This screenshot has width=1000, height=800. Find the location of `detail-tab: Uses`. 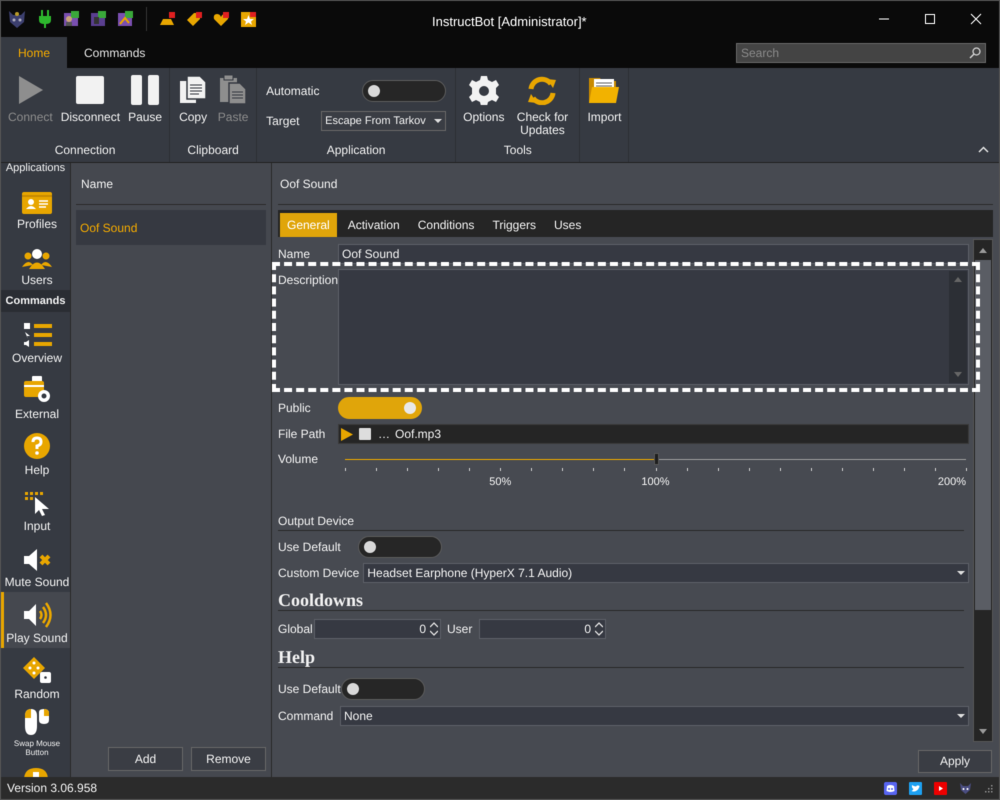

detail-tab: Uses is located at coordinates (567, 225).